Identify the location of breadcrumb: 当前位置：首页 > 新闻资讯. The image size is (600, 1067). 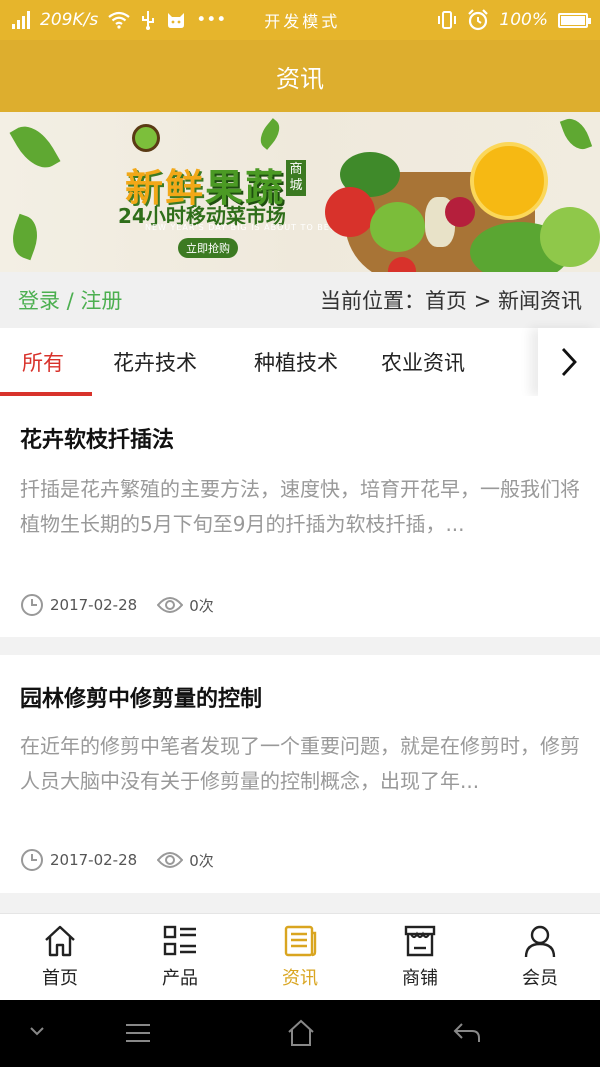
(451, 301).